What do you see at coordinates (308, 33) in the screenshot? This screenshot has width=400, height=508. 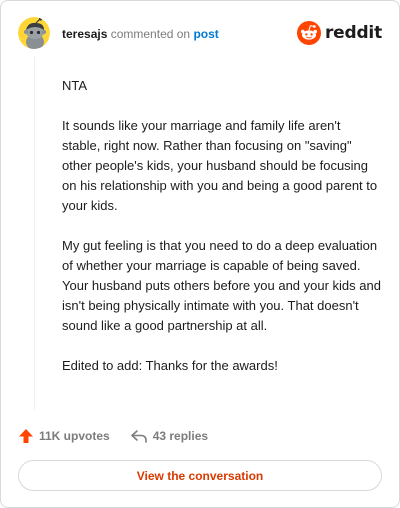 I see `reddit-alien-icon` at bounding box center [308, 33].